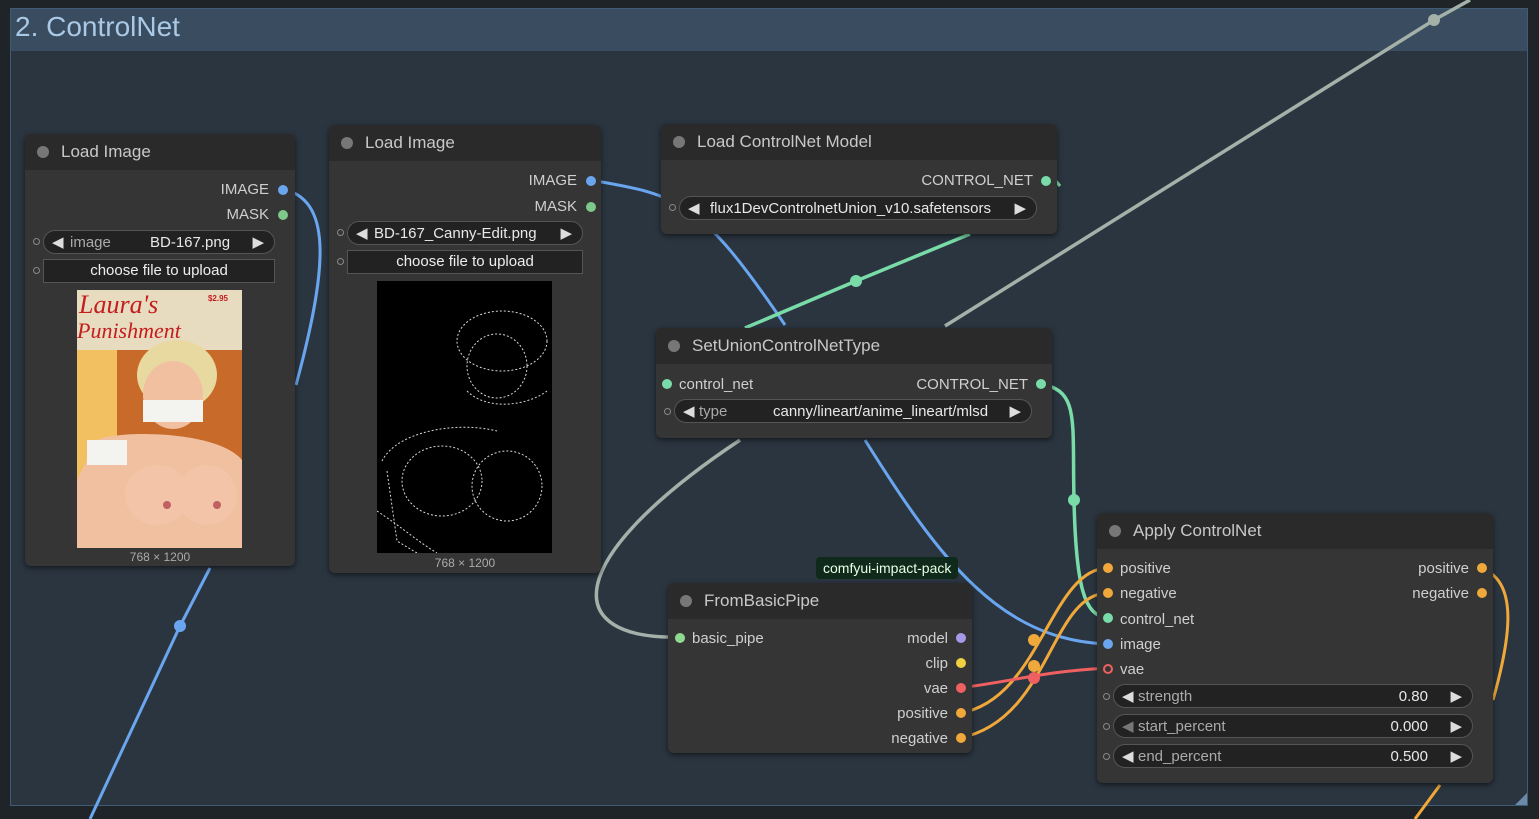 This screenshot has height=819, width=1539. What do you see at coordinates (1182, 726) in the screenshot?
I see `start-percent-label: start_percent` at bounding box center [1182, 726].